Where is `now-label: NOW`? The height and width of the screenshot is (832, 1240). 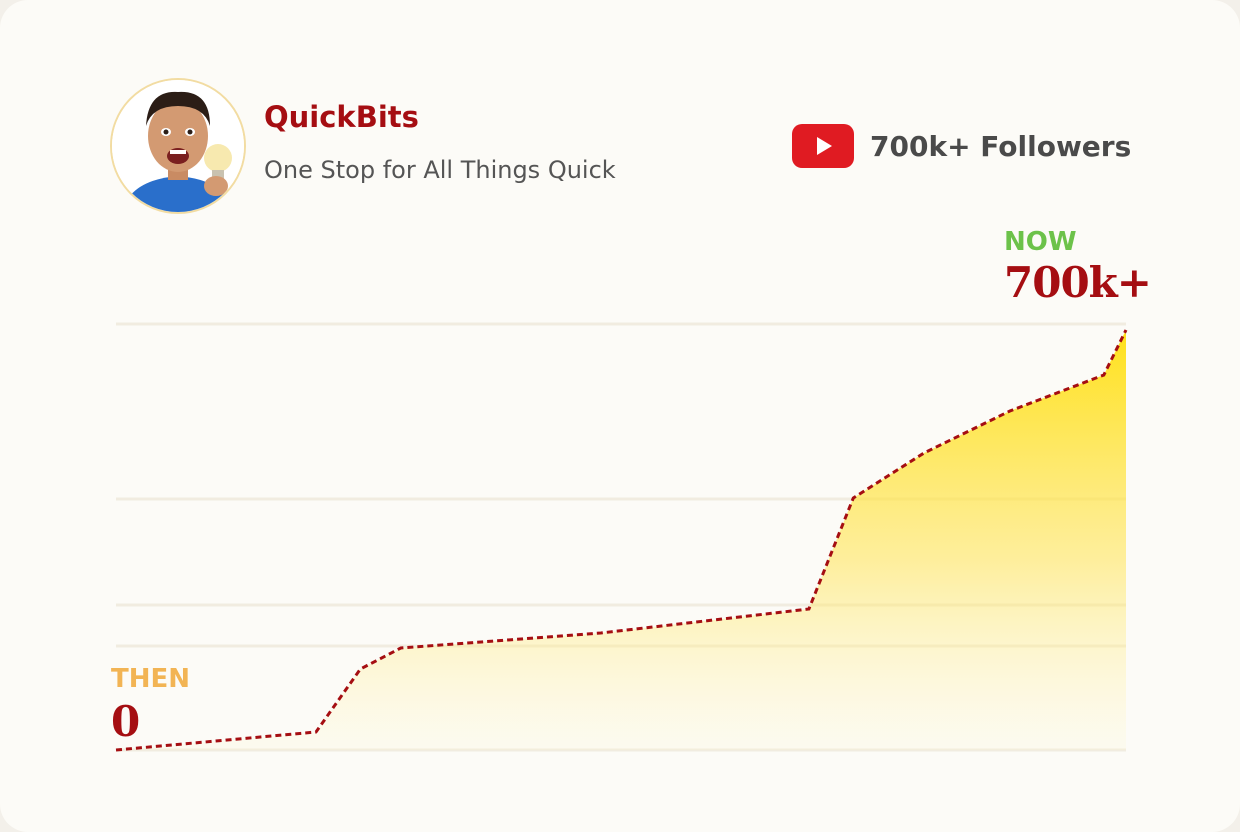
now-label: NOW is located at coordinates (1040, 242).